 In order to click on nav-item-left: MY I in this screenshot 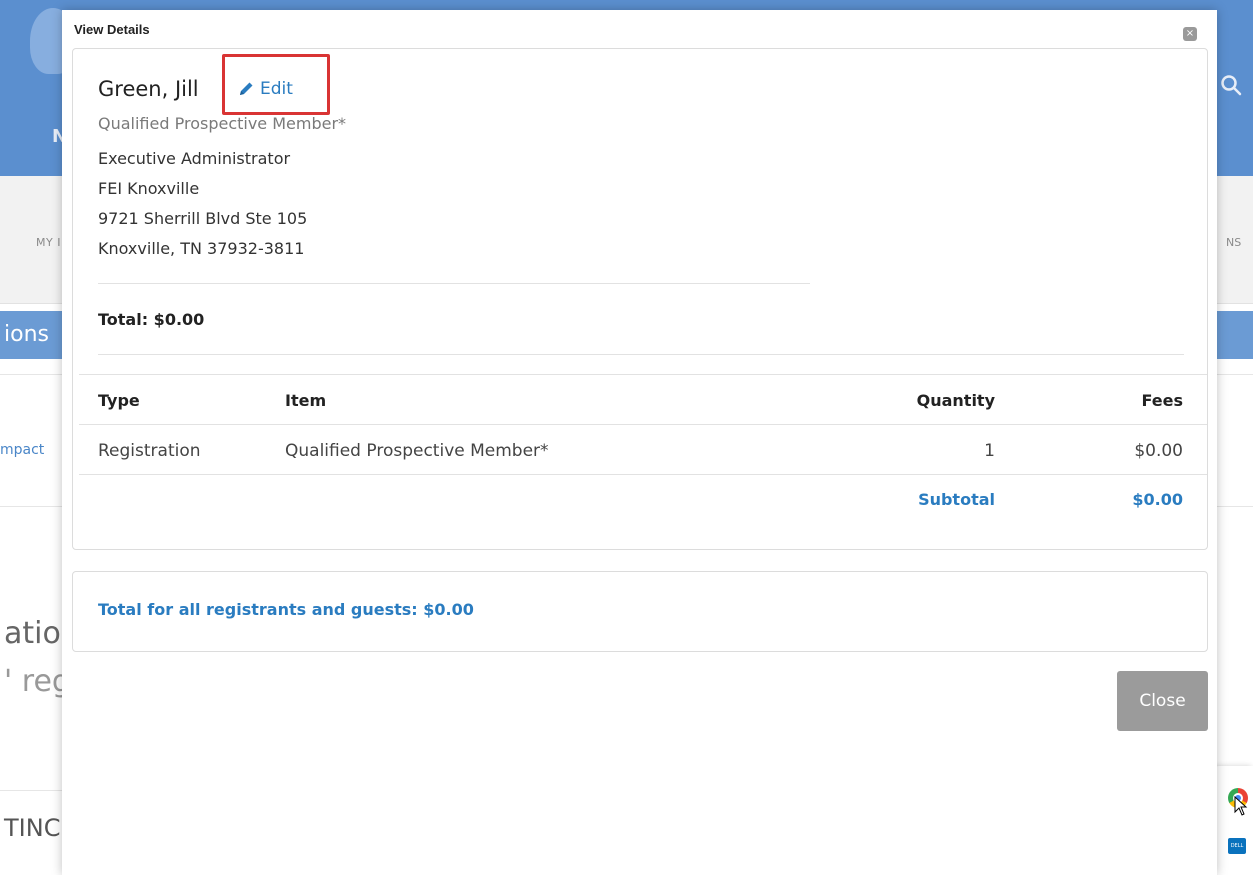, I will do `click(48, 242)`.